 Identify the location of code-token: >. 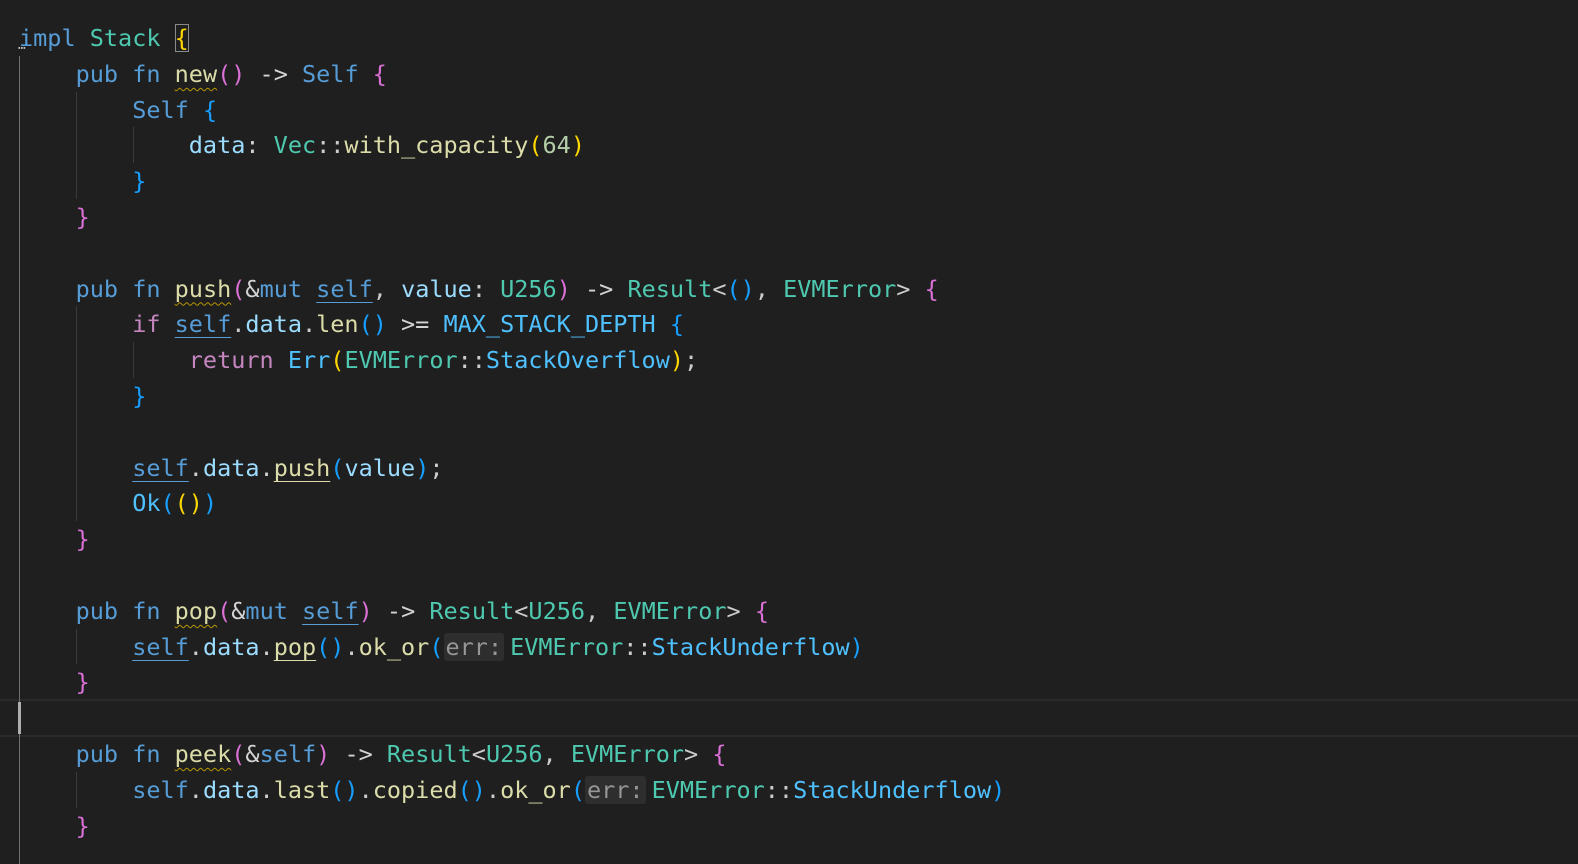
(903, 288).